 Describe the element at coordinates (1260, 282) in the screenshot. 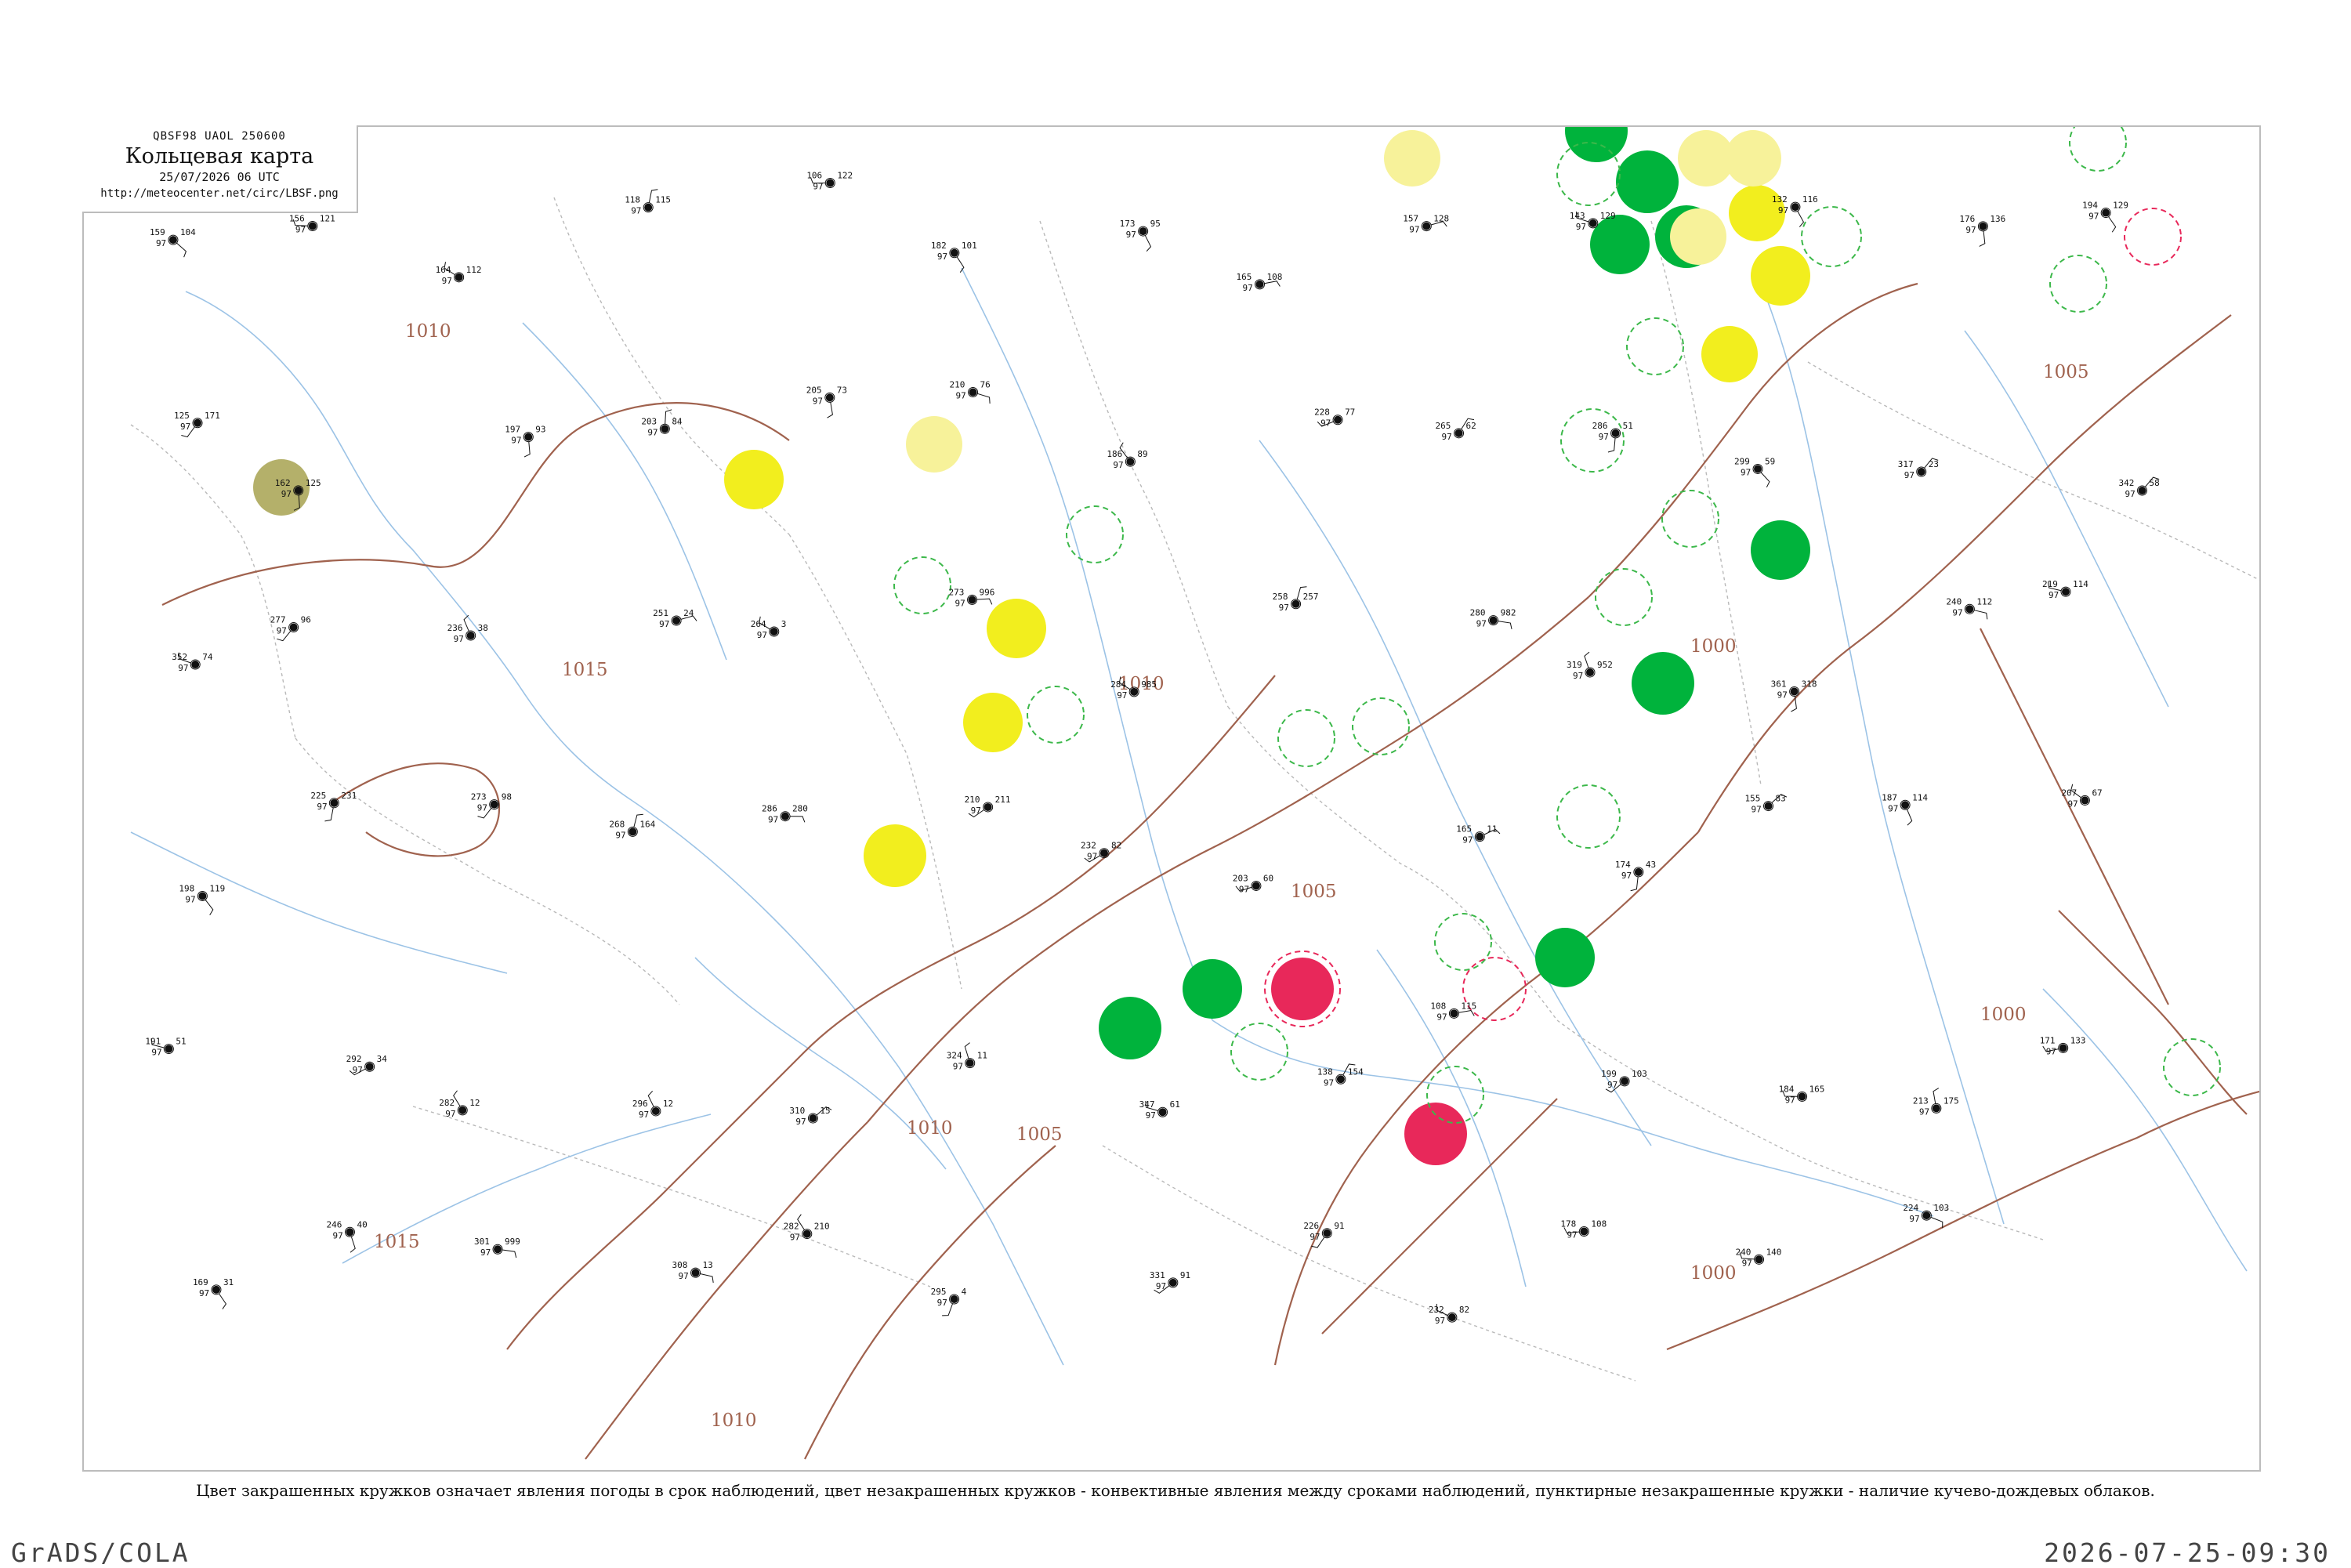

I see `station-plot: 16597 108` at that location.